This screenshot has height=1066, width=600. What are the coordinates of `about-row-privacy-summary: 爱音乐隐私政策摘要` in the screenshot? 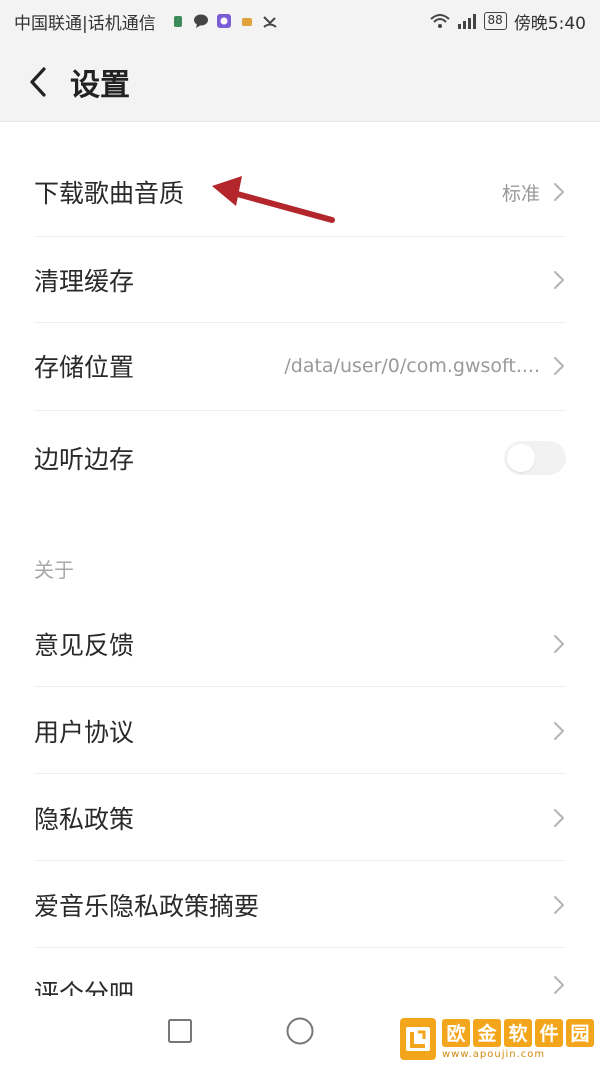 It's located at (300, 905).